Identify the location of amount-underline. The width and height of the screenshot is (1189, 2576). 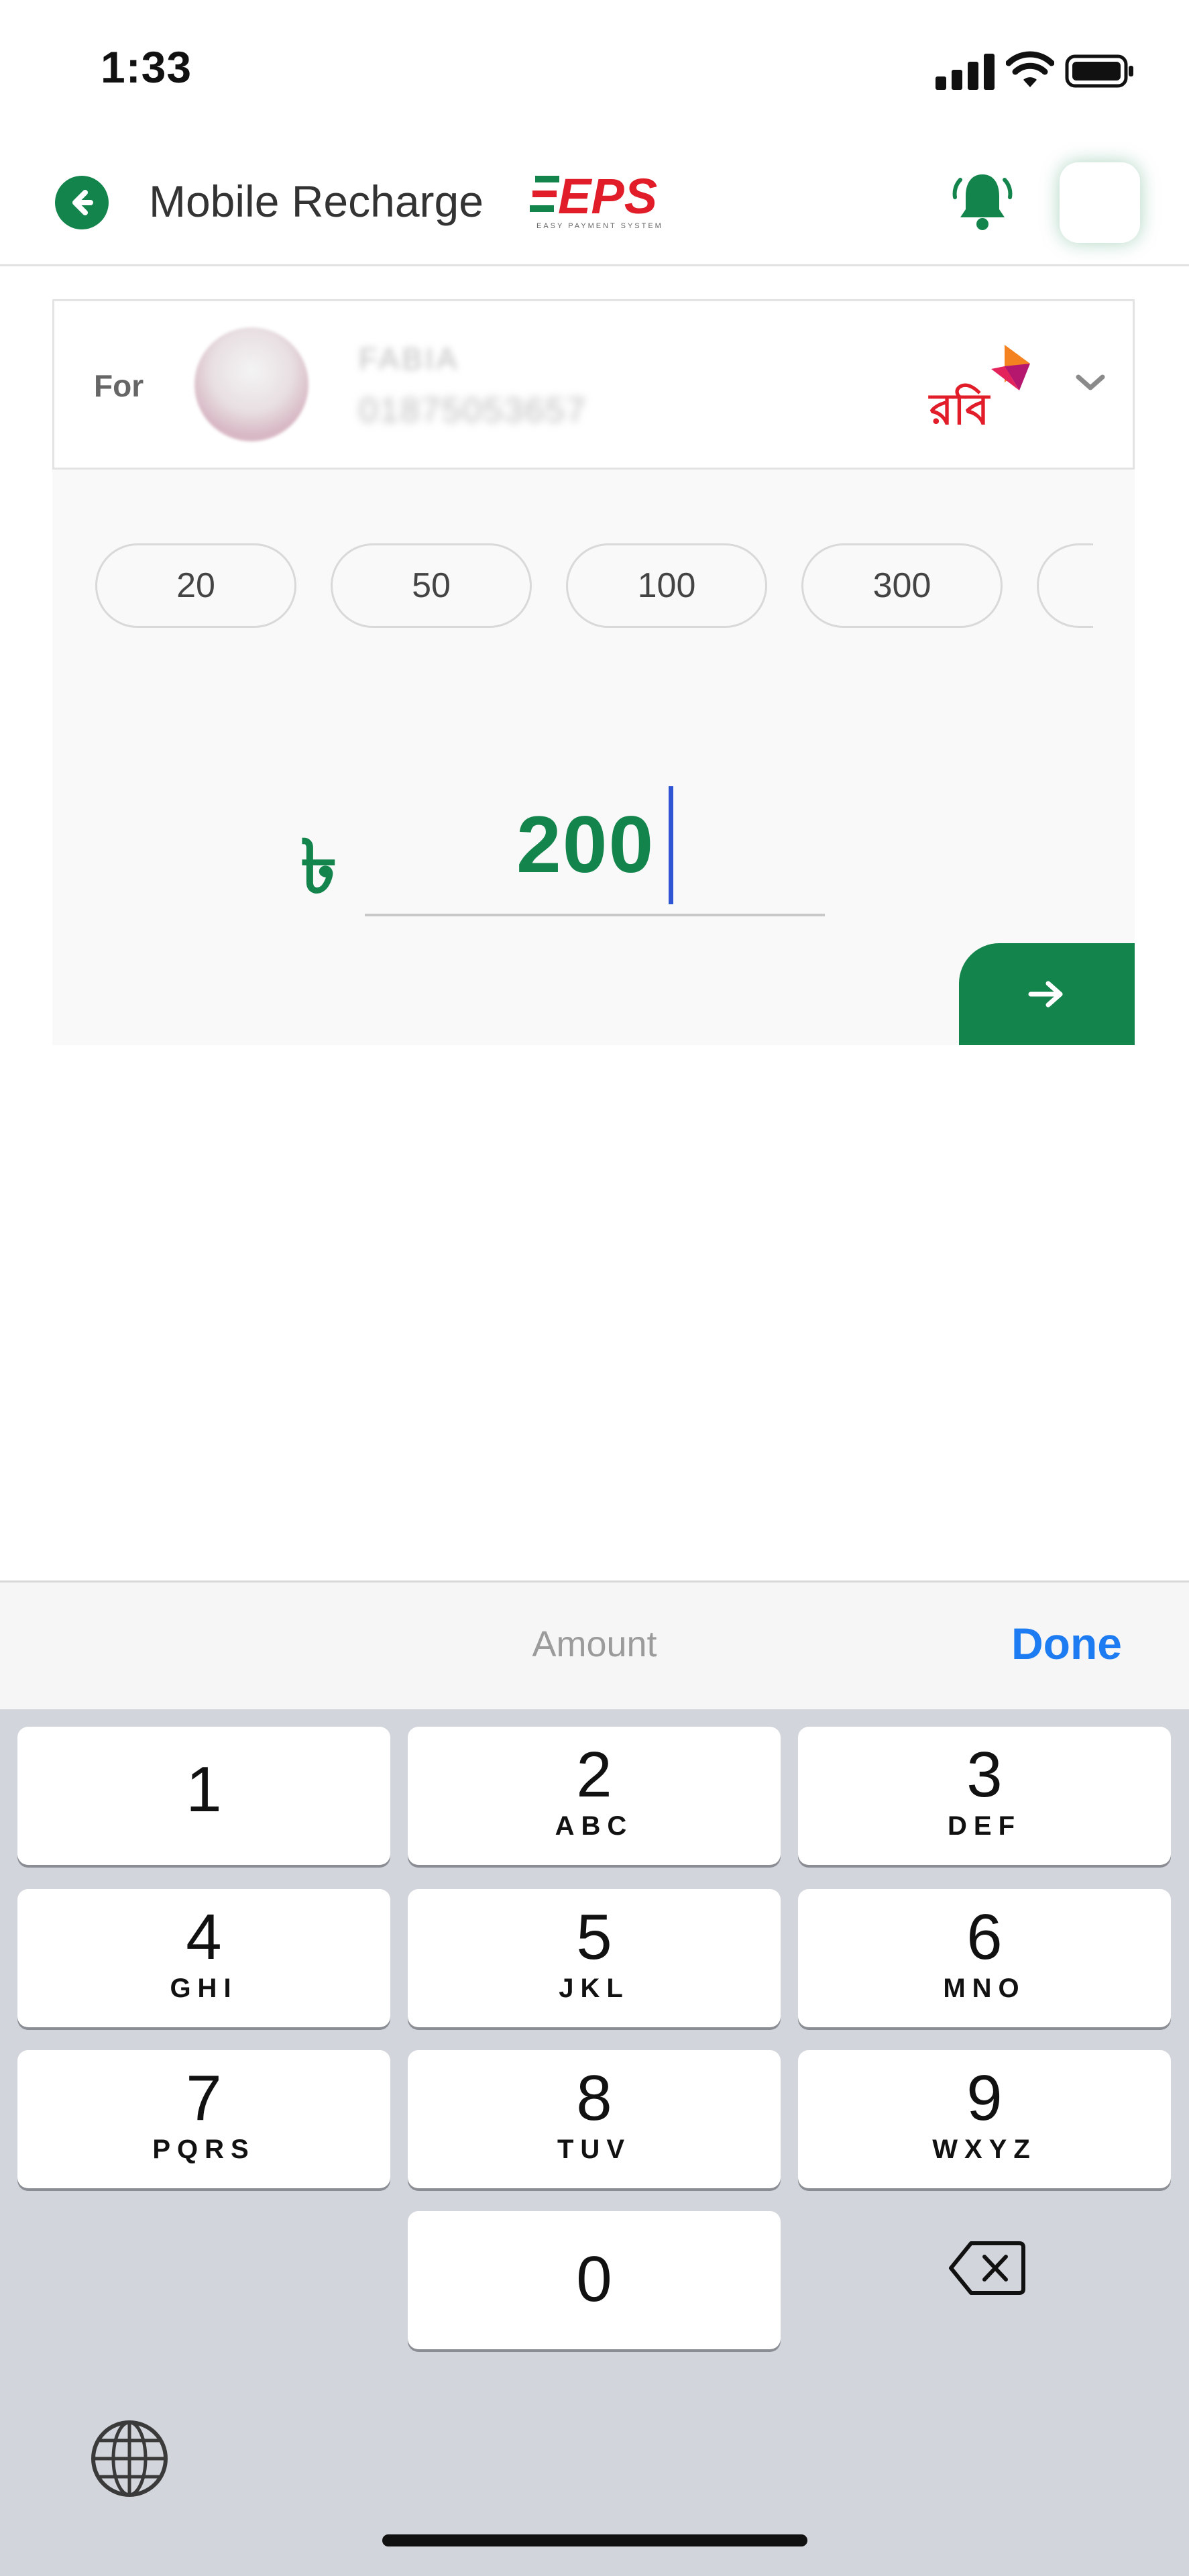
(595, 915).